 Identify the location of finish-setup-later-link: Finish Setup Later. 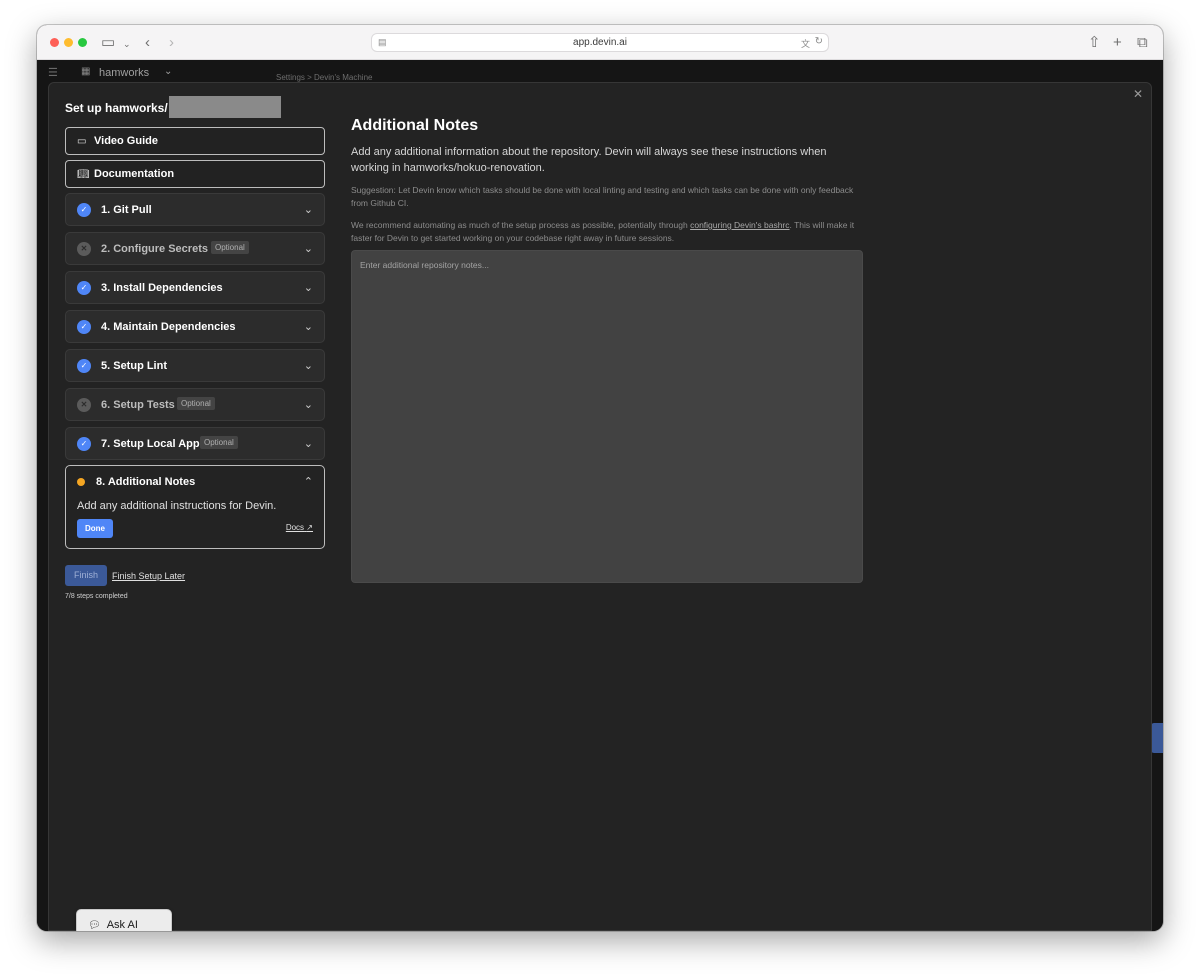
(148, 576).